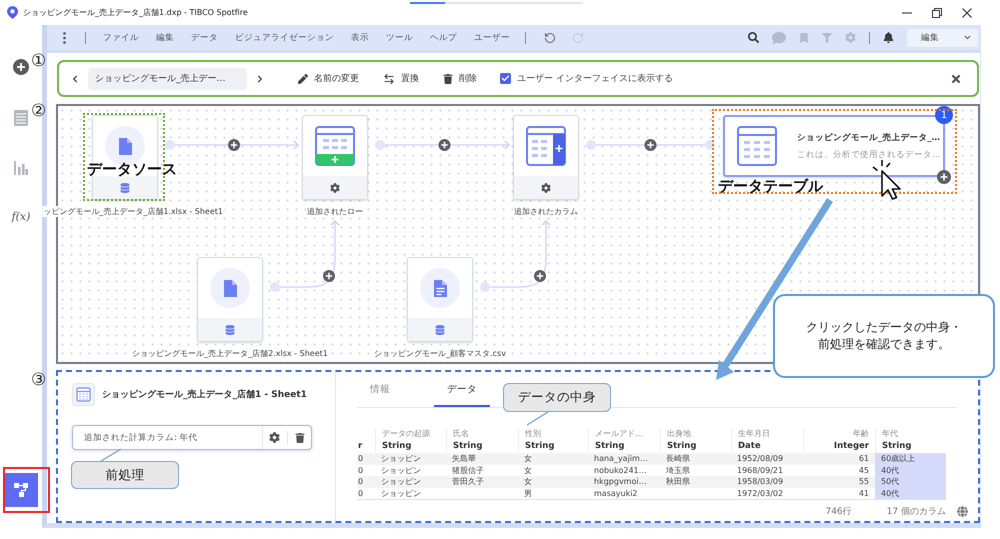 This screenshot has height=539, width=1000. What do you see at coordinates (753, 37) in the screenshot?
I see `search-icon` at bounding box center [753, 37].